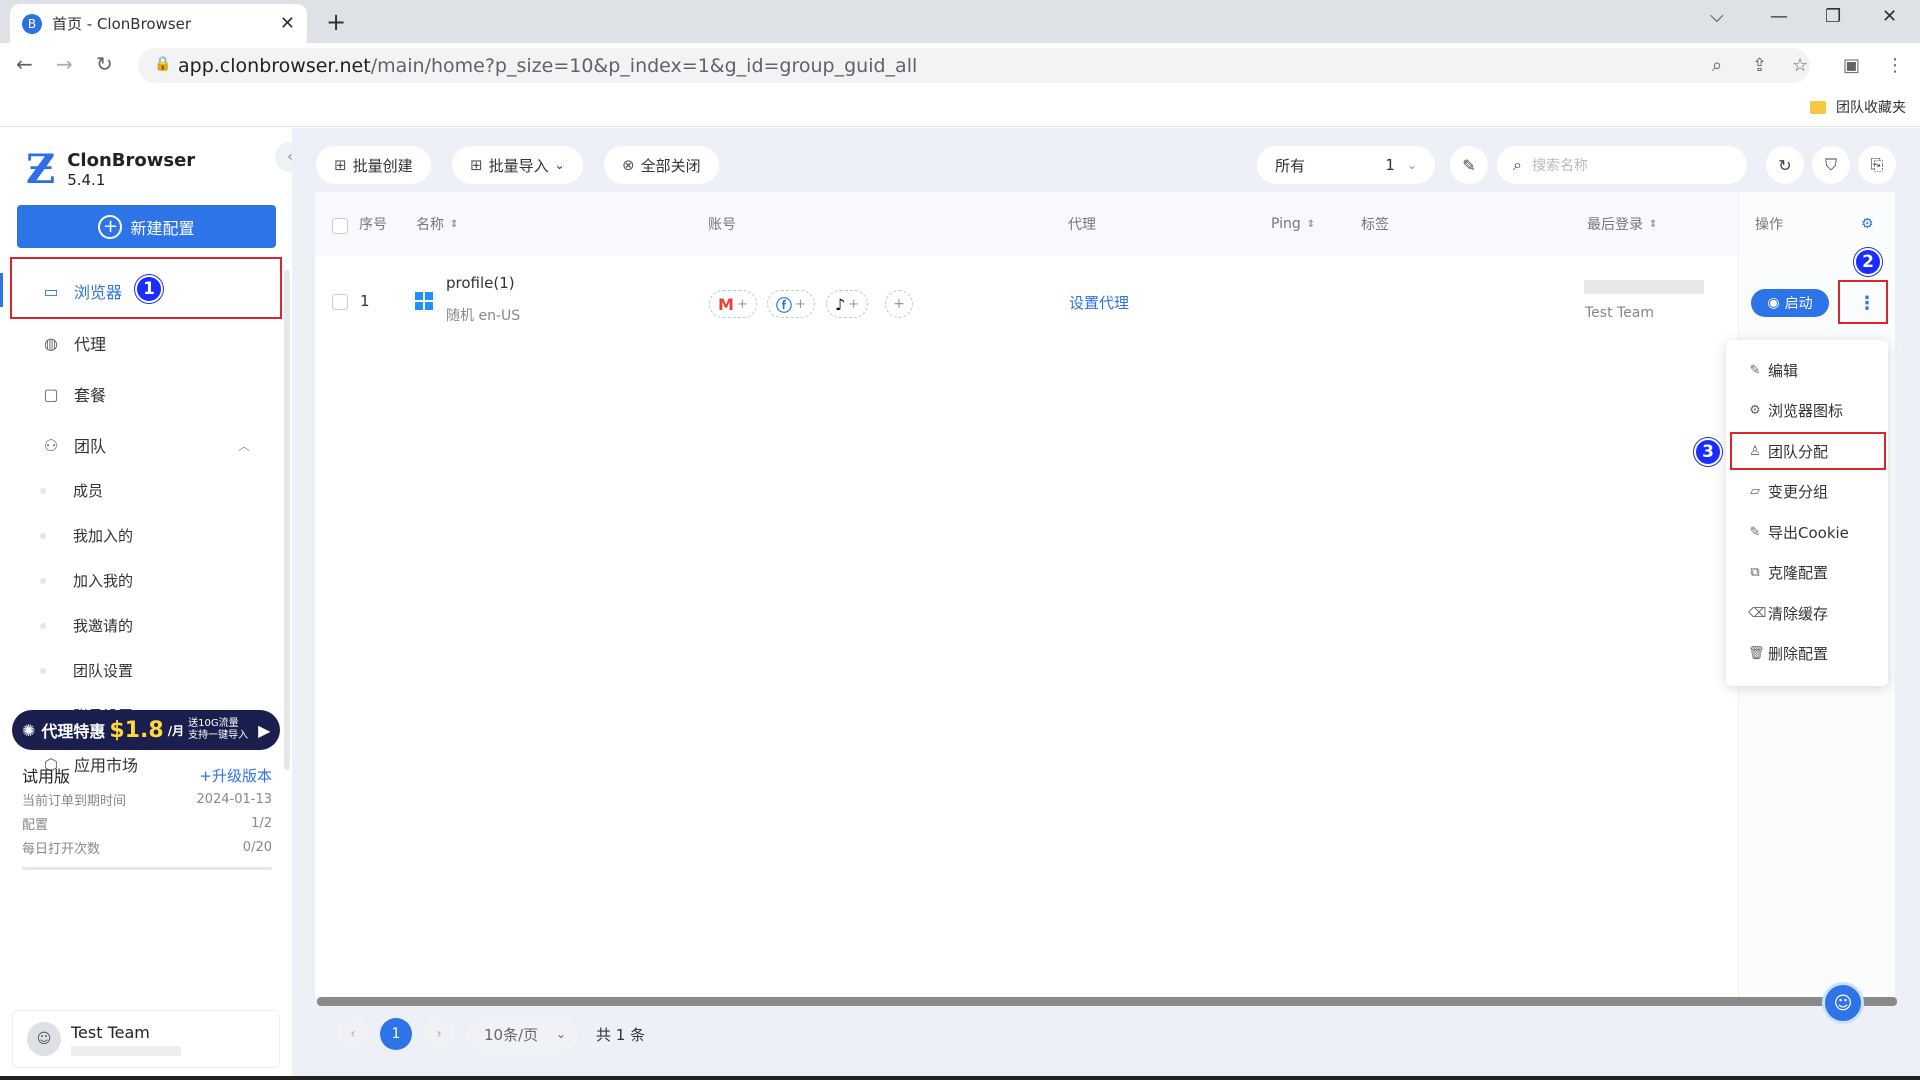  I want to click on sidebar-item-team: ⚇ 团队 ︿, so click(145, 445).